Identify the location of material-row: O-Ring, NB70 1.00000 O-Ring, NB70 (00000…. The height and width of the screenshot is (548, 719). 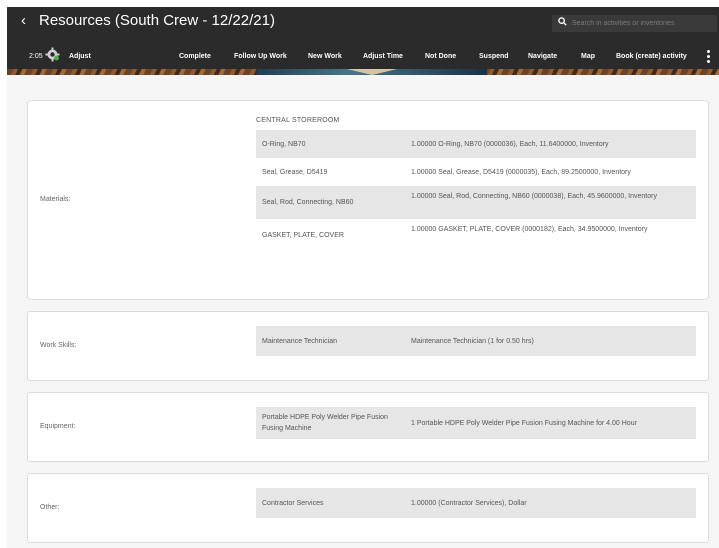
(476, 144).